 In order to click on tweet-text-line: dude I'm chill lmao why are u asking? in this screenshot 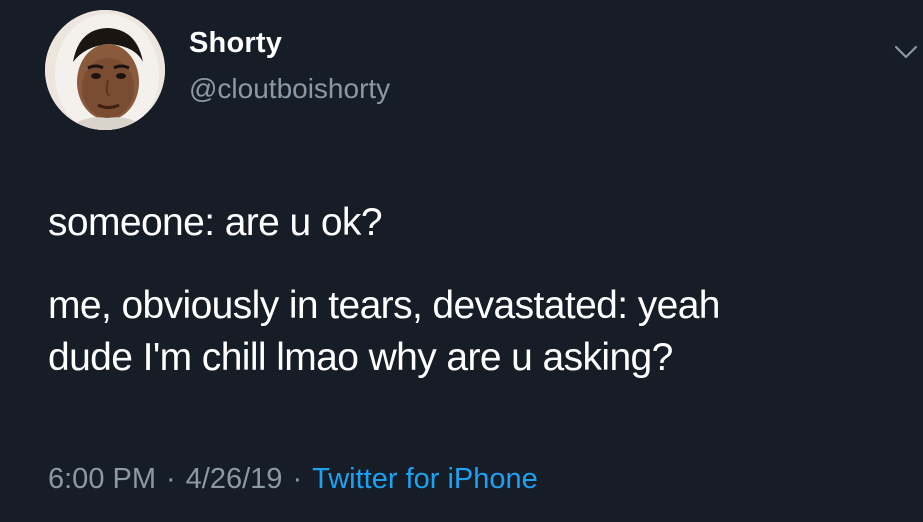, I will do `click(360, 357)`.